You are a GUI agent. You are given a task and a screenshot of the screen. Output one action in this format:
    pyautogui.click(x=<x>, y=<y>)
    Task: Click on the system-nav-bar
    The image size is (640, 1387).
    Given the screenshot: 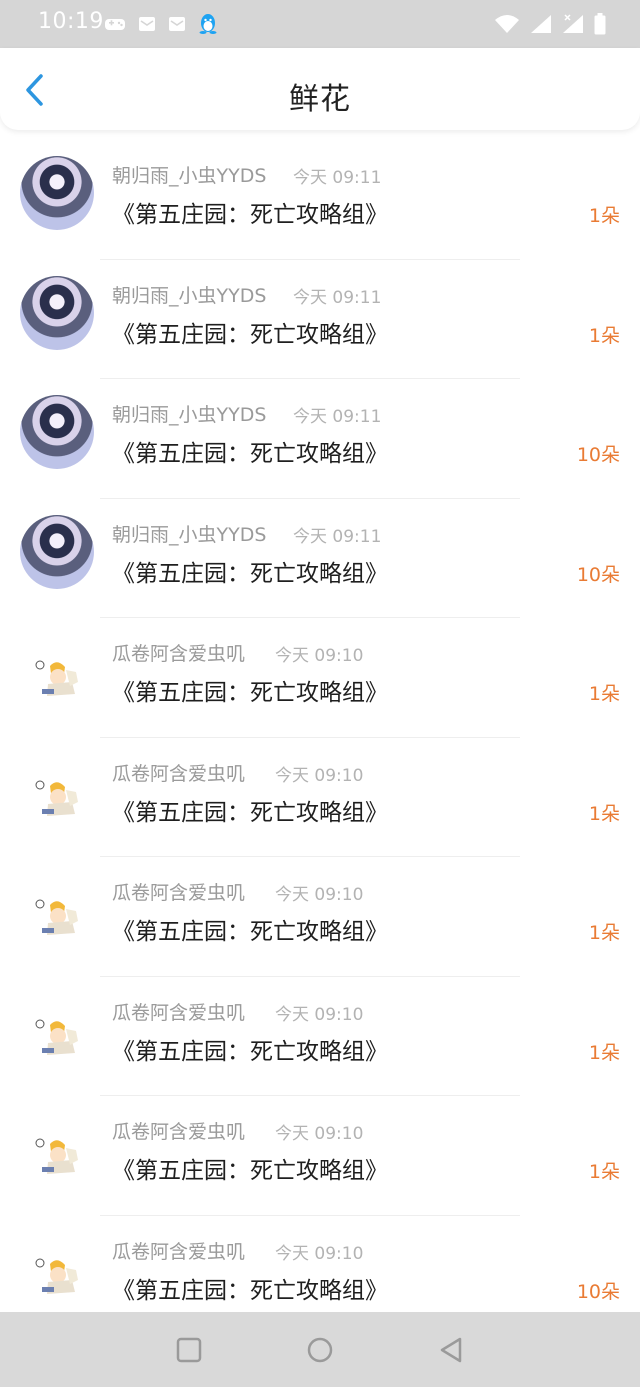 What is the action you would take?
    pyautogui.click(x=320, y=1349)
    